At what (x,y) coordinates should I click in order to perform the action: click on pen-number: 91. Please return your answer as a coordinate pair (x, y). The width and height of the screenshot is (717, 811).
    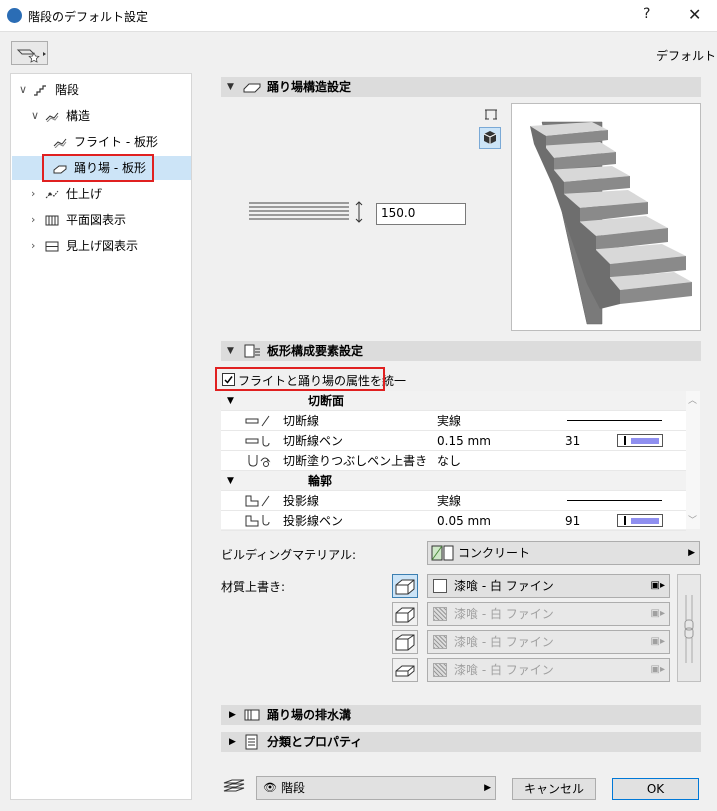
    Looking at the image, I should click on (573, 521).